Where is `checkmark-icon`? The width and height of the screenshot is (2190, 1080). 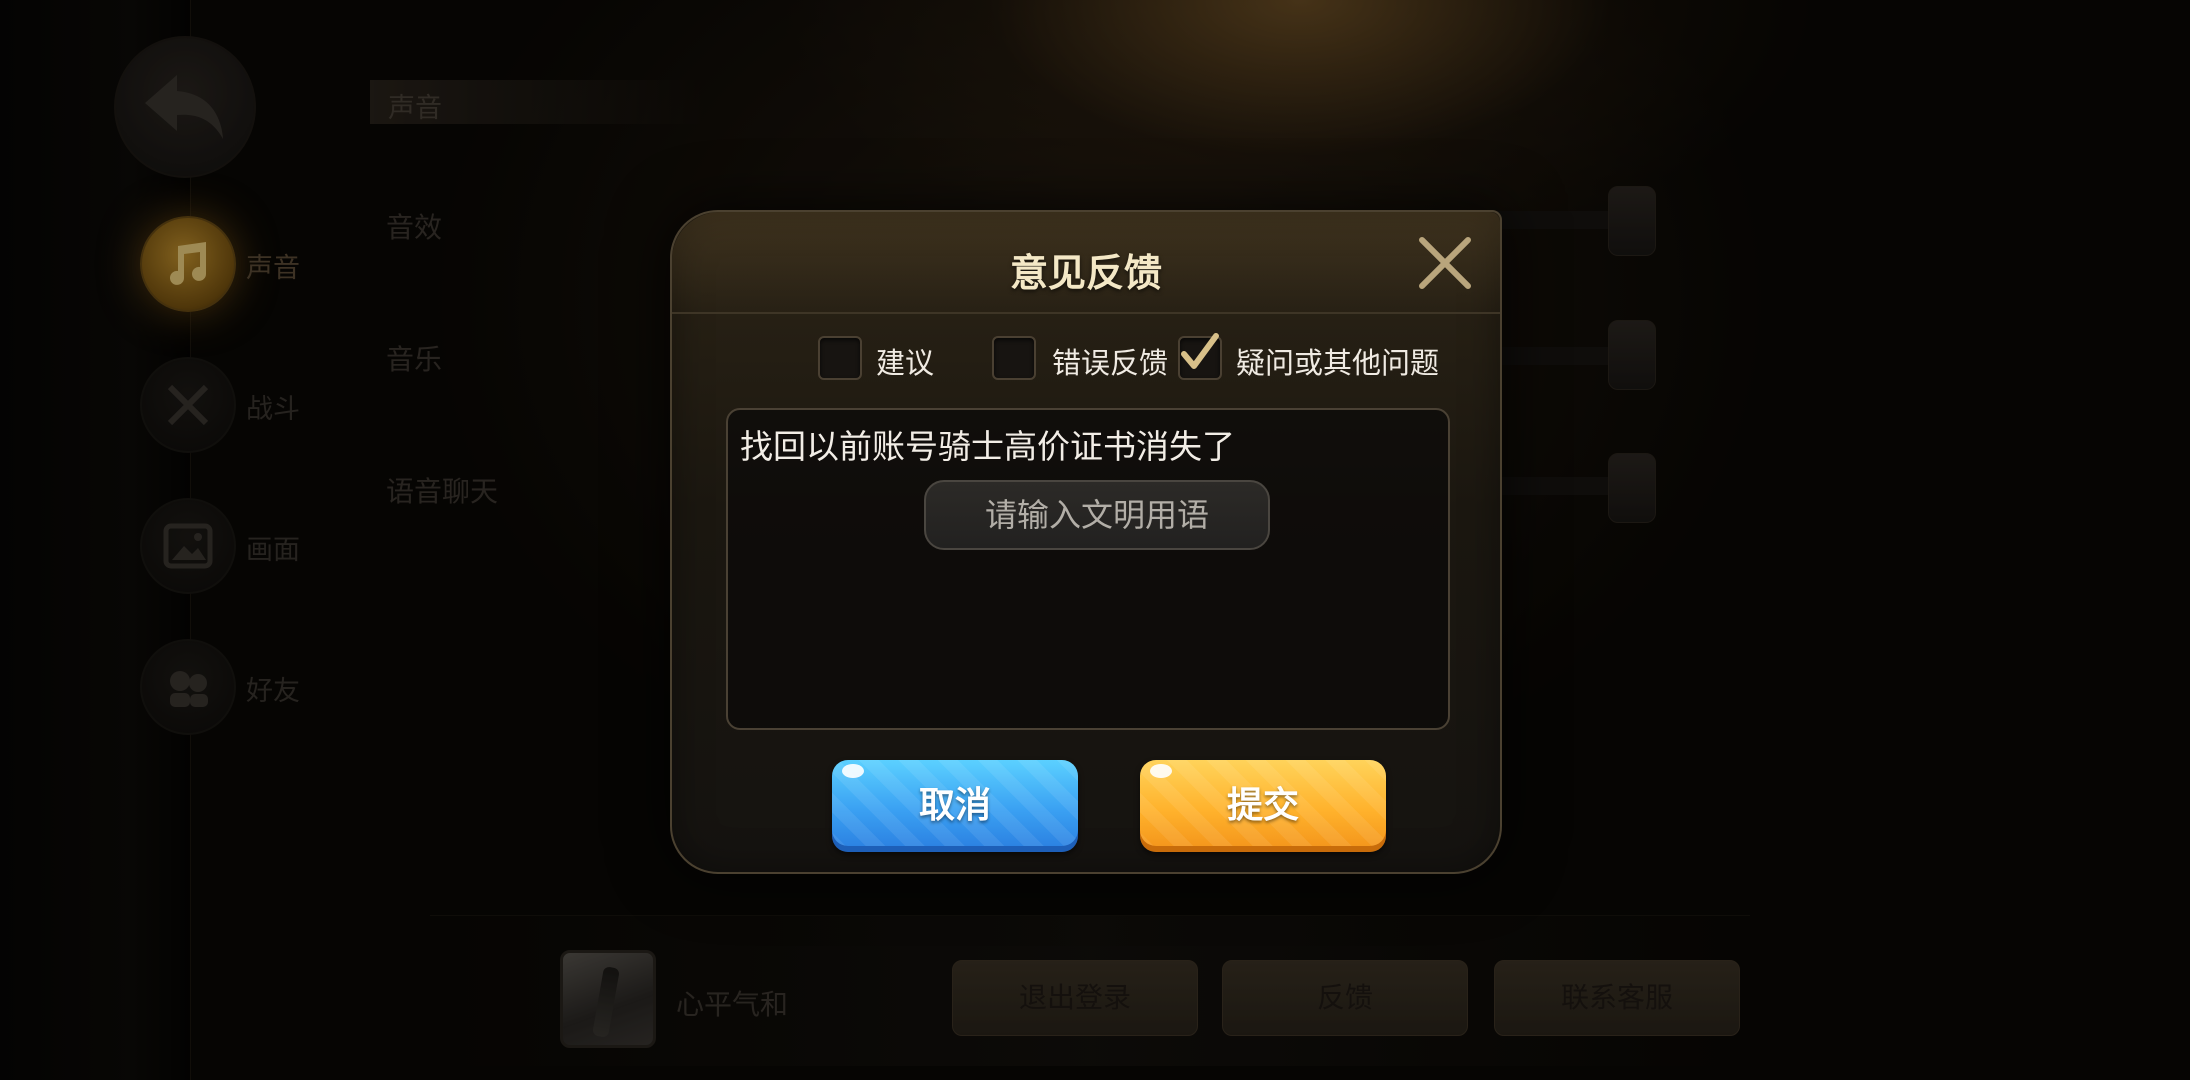
checkmark-icon is located at coordinates (1200, 351).